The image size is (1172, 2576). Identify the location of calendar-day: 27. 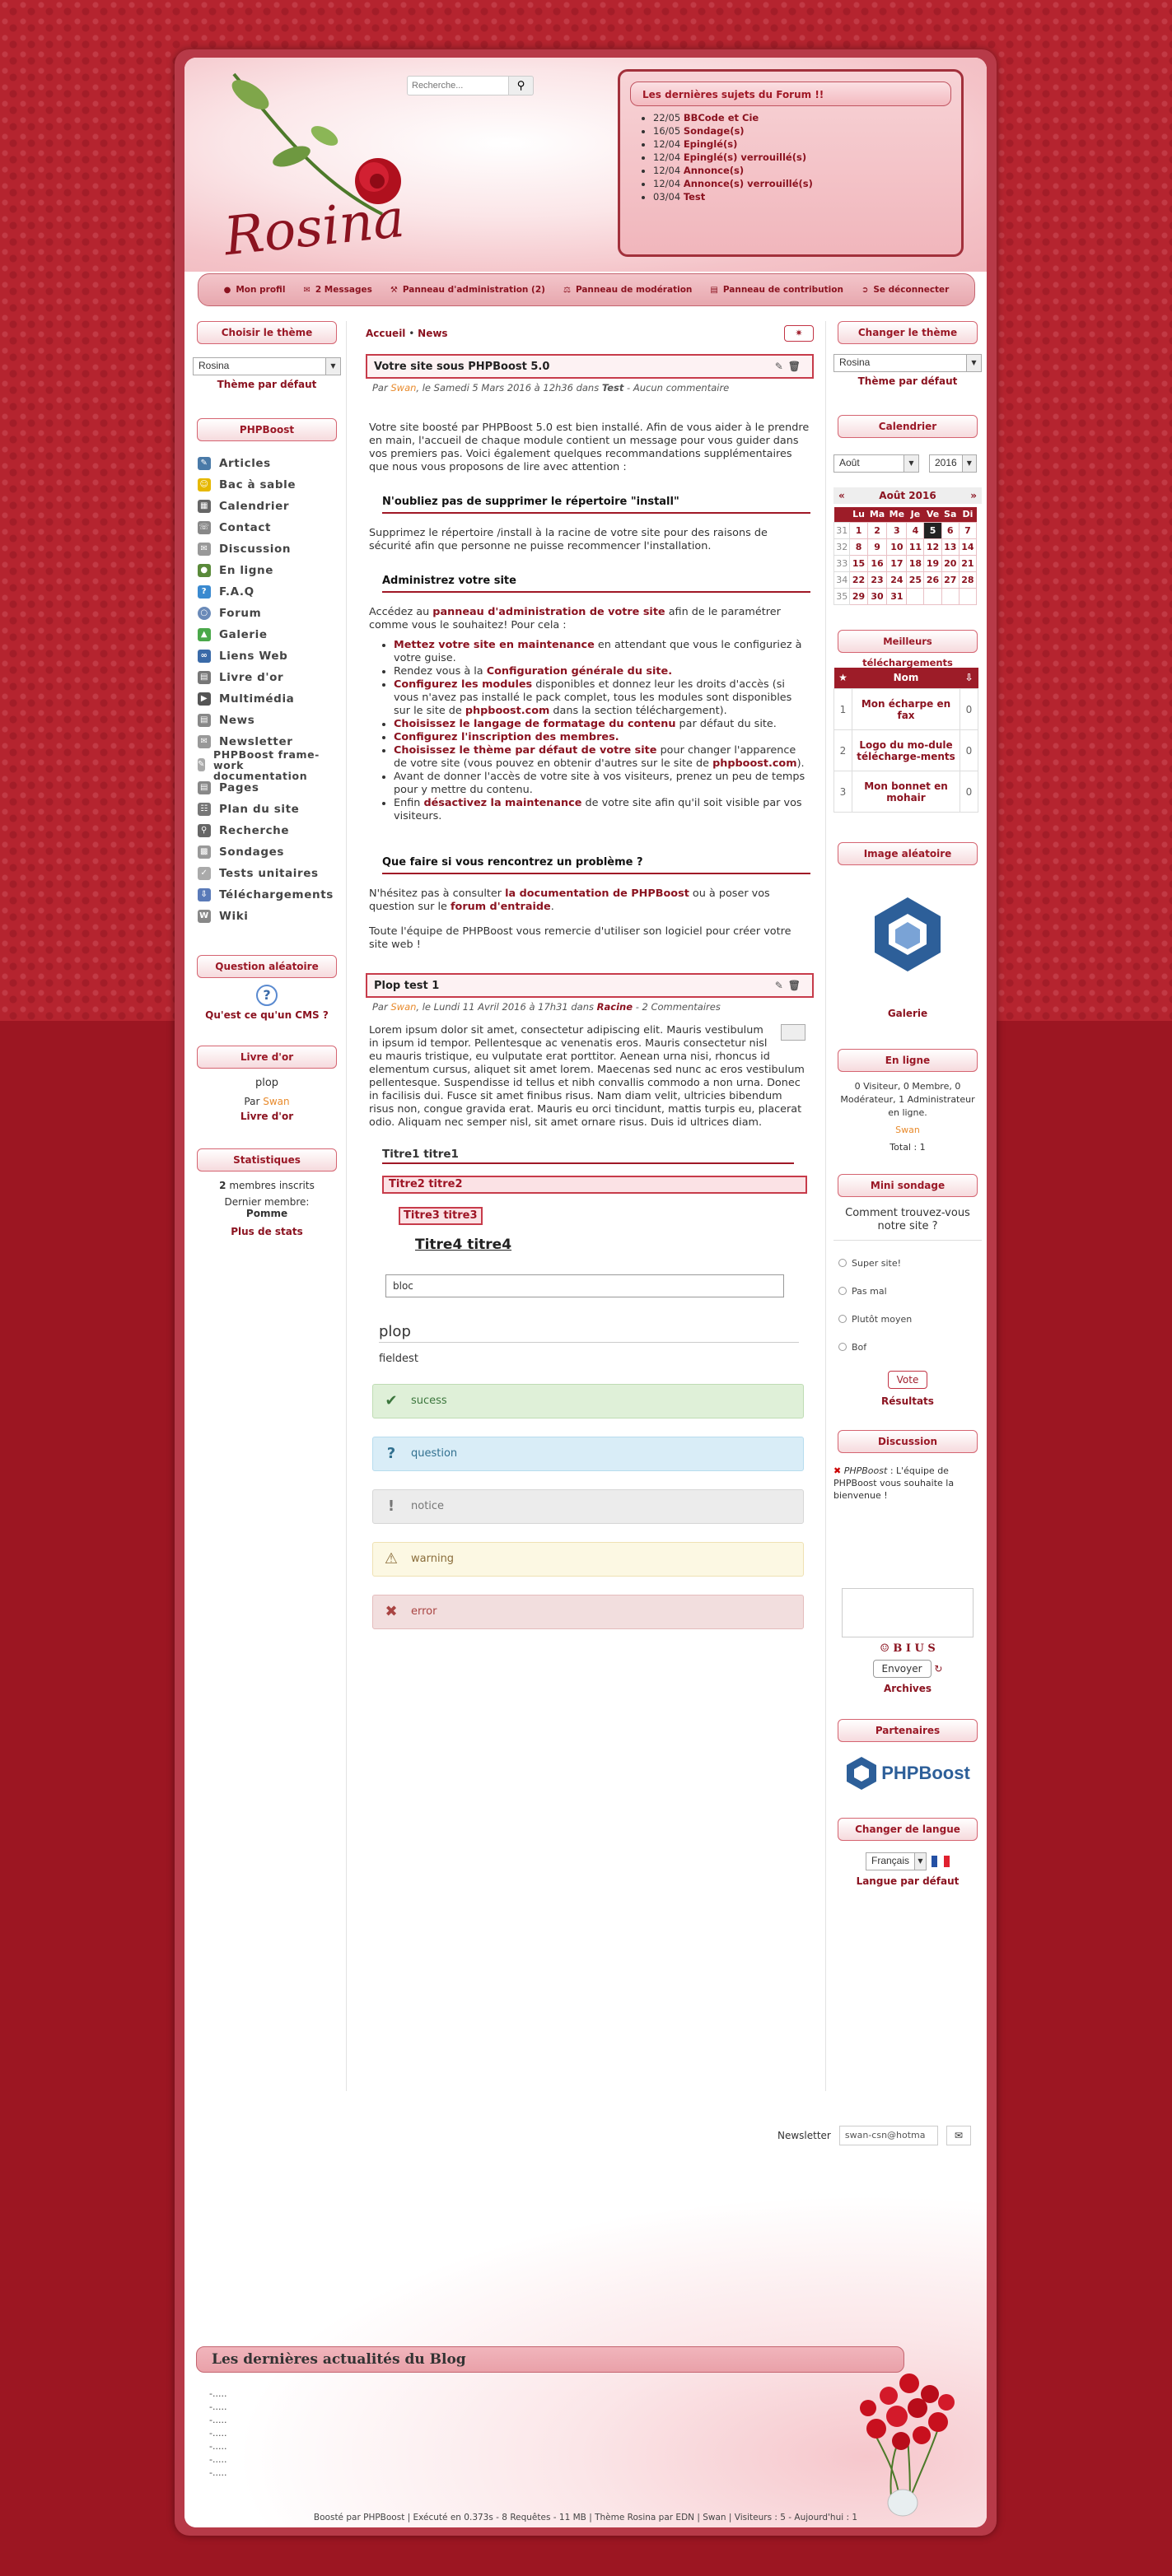
(950, 580).